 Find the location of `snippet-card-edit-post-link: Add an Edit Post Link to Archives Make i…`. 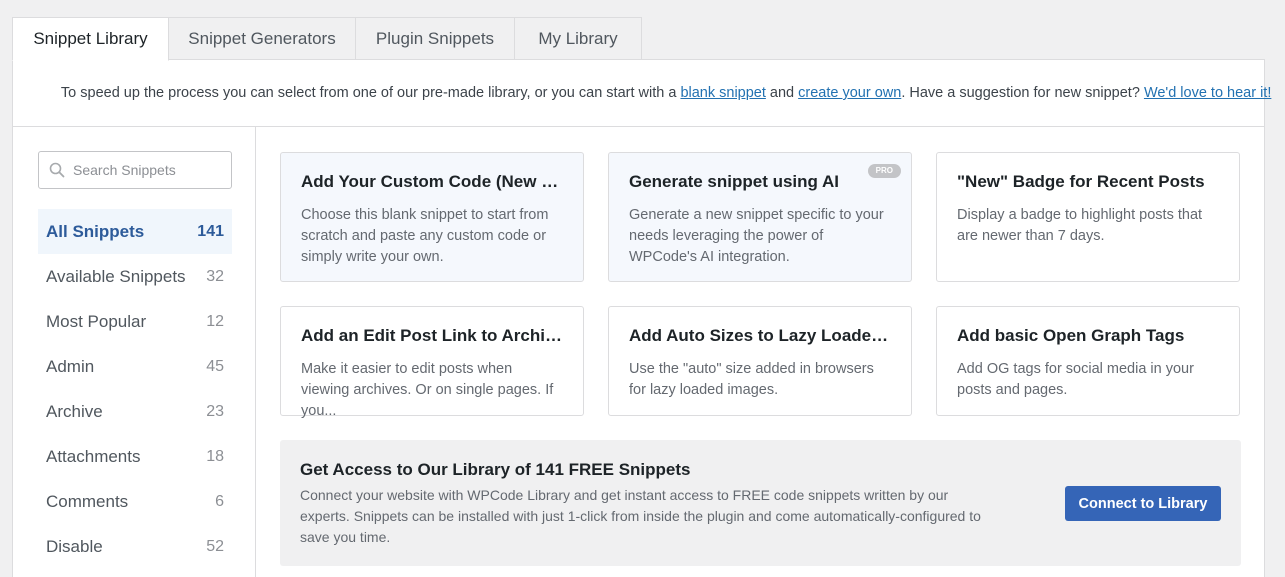

snippet-card-edit-post-link: Add an Edit Post Link to Archives Make i… is located at coordinates (432, 362).